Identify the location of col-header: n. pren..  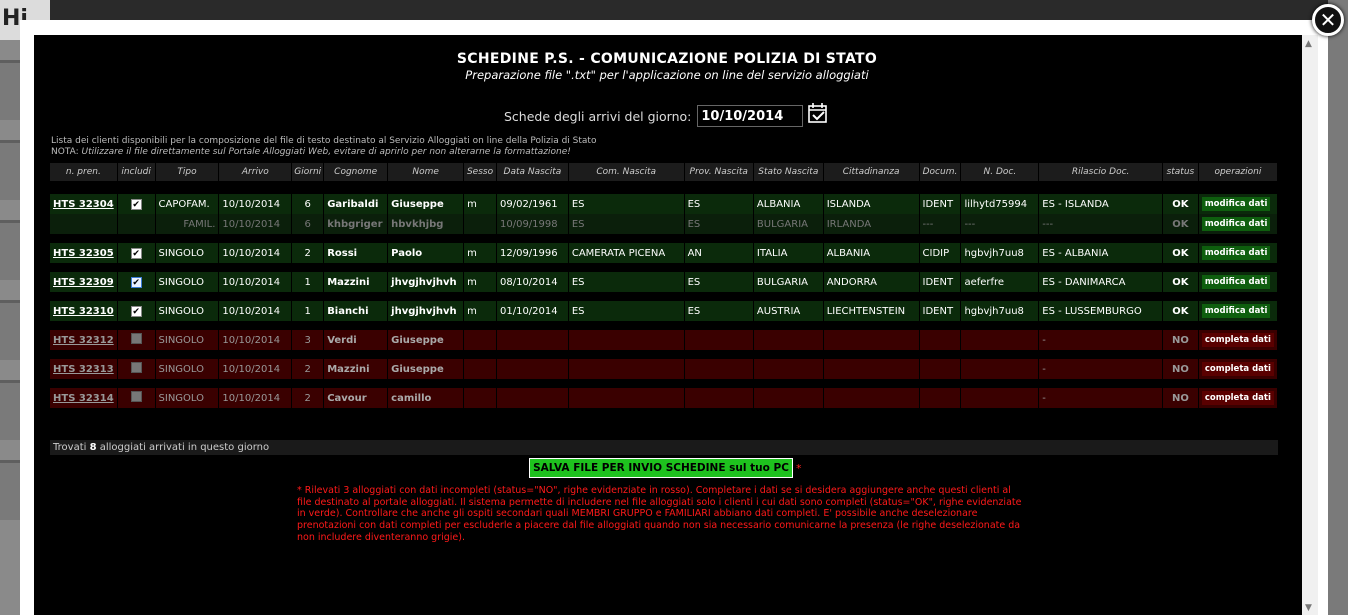
(84, 172).